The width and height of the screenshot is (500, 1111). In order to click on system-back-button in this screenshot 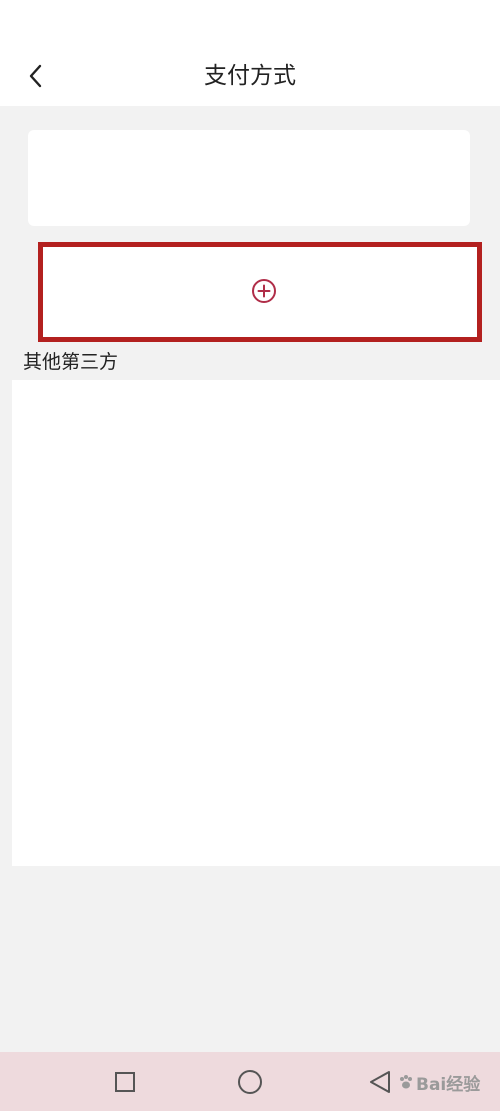, I will do `click(380, 1082)`.